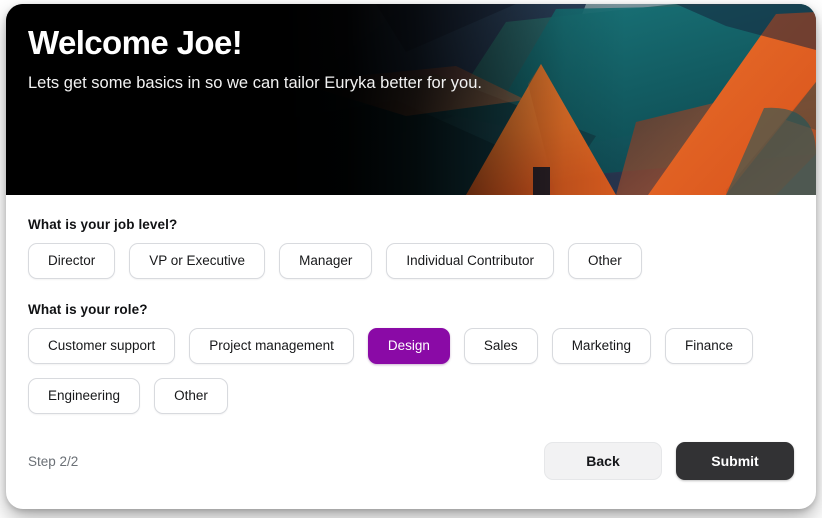 Image resolution: width=822 pixels, height=518 pixels. I want to click on job_level-option-vp-or-executive: VP or Executive, so click(197, 261).